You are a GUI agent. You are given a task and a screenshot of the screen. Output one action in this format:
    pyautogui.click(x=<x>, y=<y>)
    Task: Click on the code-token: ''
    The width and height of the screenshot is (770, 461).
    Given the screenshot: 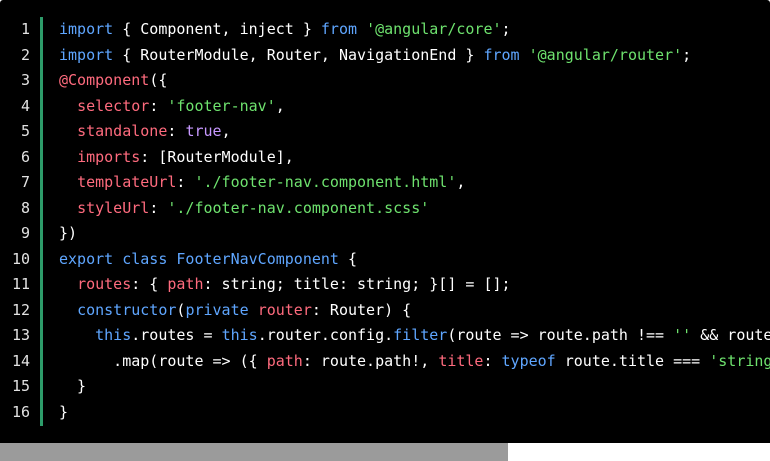 What is the action you would take?
    pyautogui.click(x=682, y=335)
    